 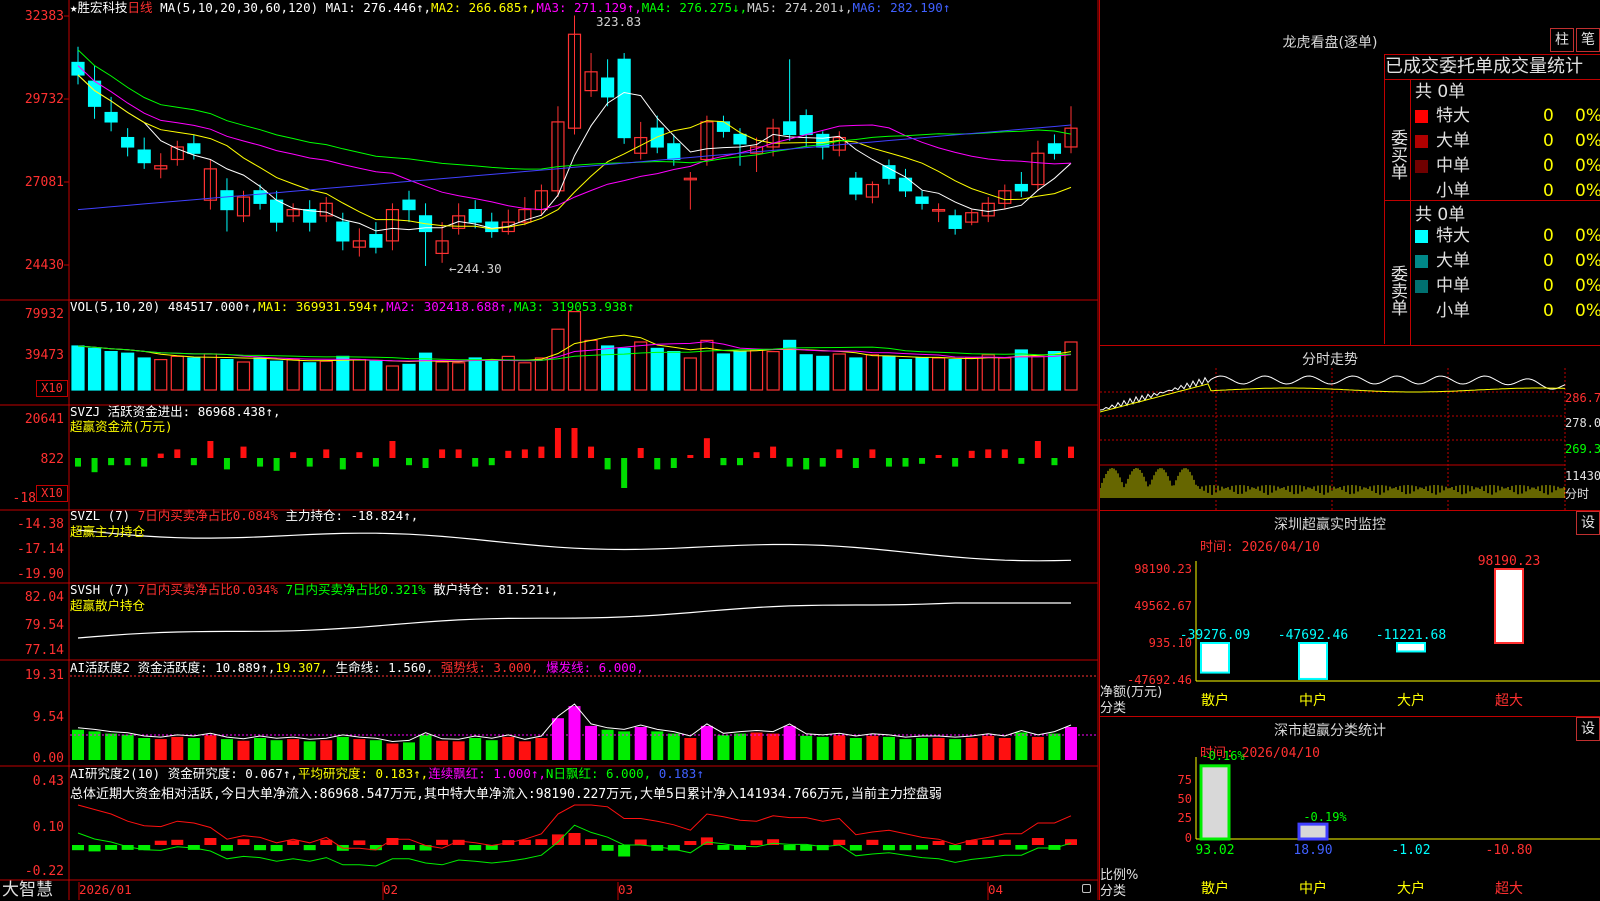 I want to click on tick-mode-button: 笔, so click(x=1588, y=40).